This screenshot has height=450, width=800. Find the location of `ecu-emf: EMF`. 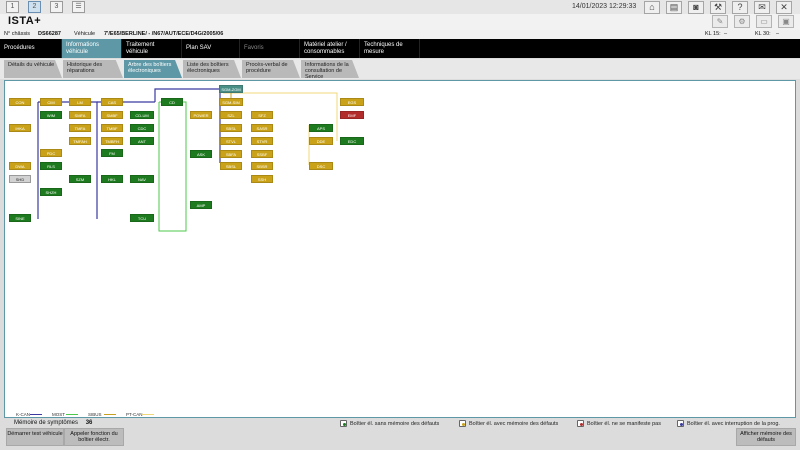

ecu-emf: EMF is located at coordinates (352, 115).